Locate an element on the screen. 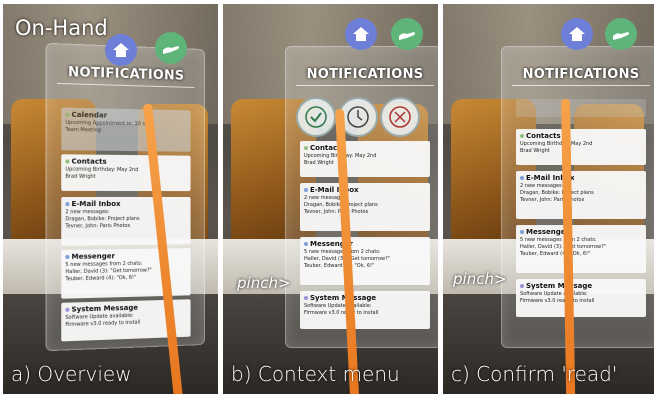 Image resolution: width=657 pixels, height=398 pixels. card-dismissed is located at coordinates (581, 108).